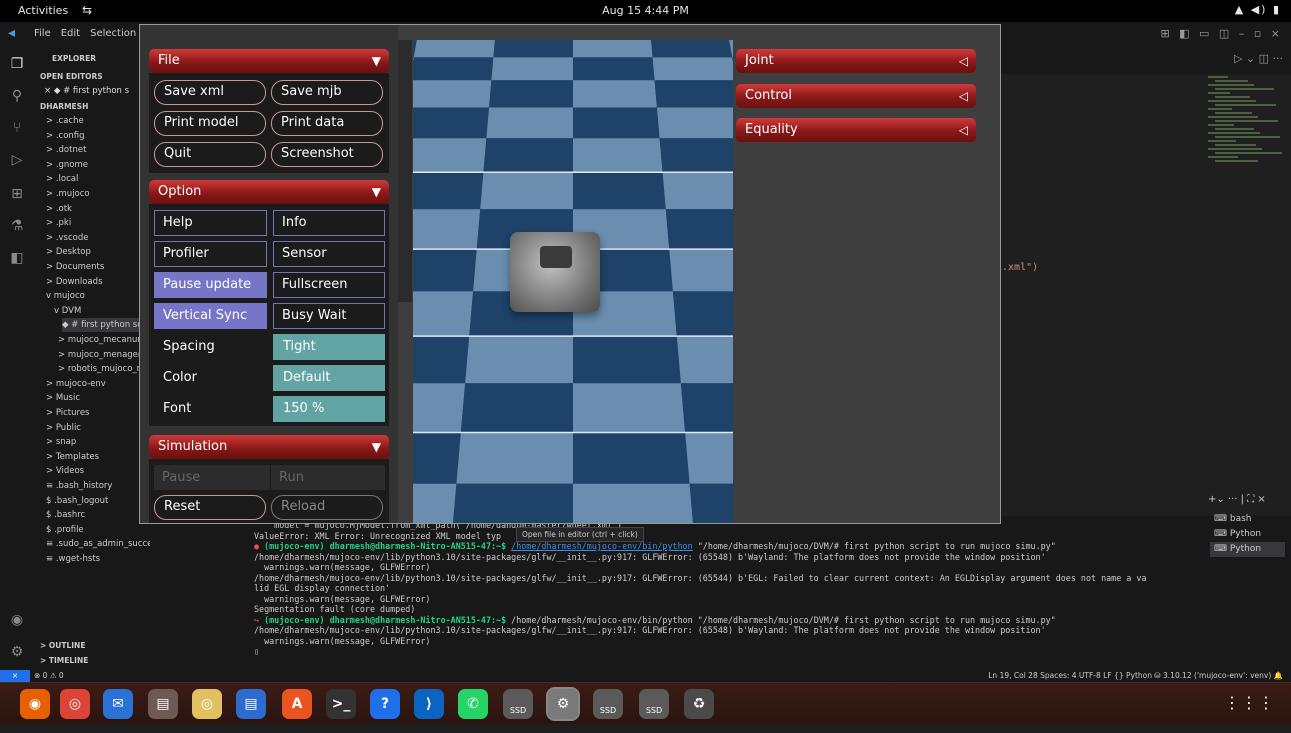 The width and height of the screenshot is (1291, 733). Describe the element at coordinates (329, 409) in the screenshot. I see `font-select: 150 %` at that location.